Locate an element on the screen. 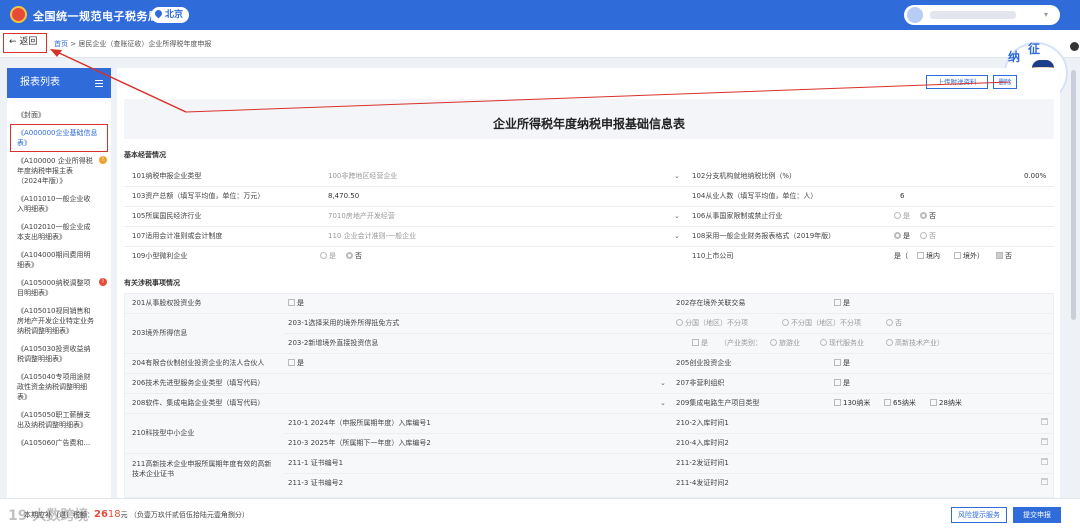  back-label: 返回 is located at coordinates (28, 42).